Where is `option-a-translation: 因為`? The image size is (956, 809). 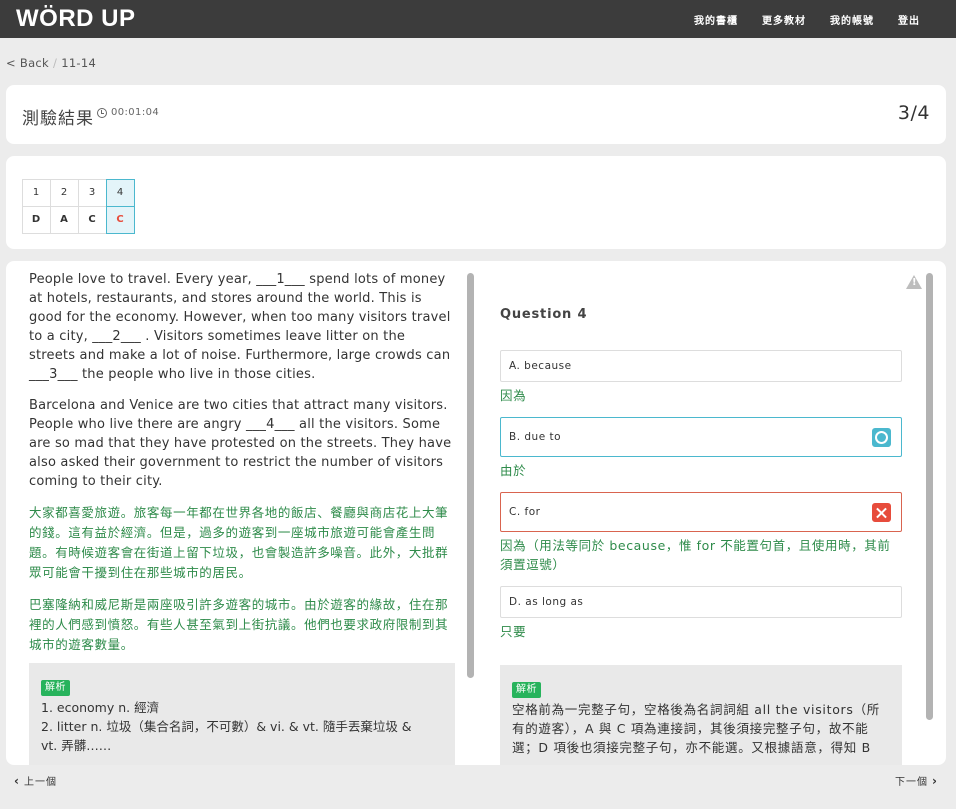 option-a-translation: 因為 is located at coordinates (513, 395).